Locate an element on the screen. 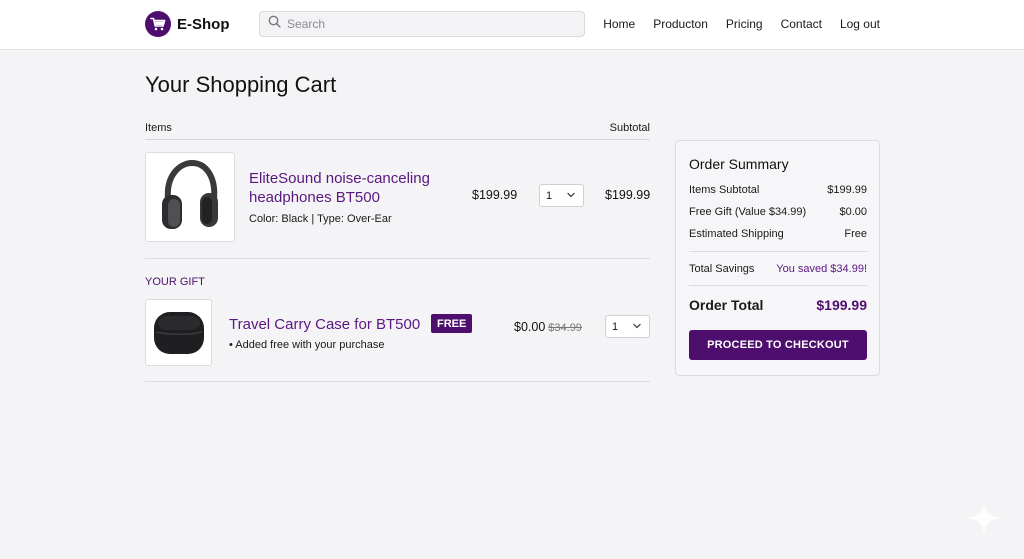 This screenshot has height=559, width=1024. free-gift-value: $0.00 is located at coordinates (853, 212).